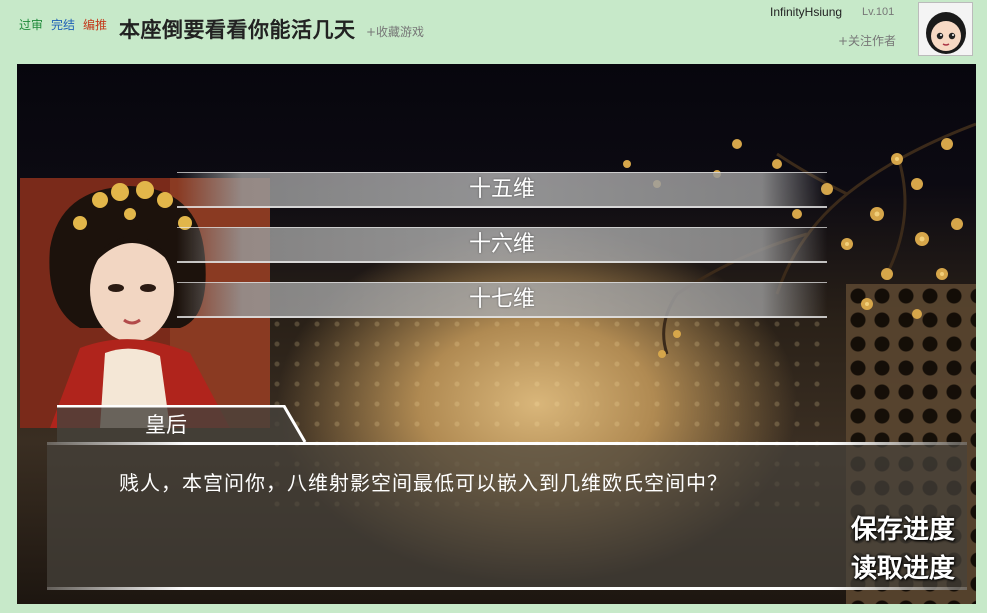 This screenshot has width=987, height=613. Describe the element at coordinates (95, 25) in the screenshot. I see `badge-editor-pick: 编推` at that location.